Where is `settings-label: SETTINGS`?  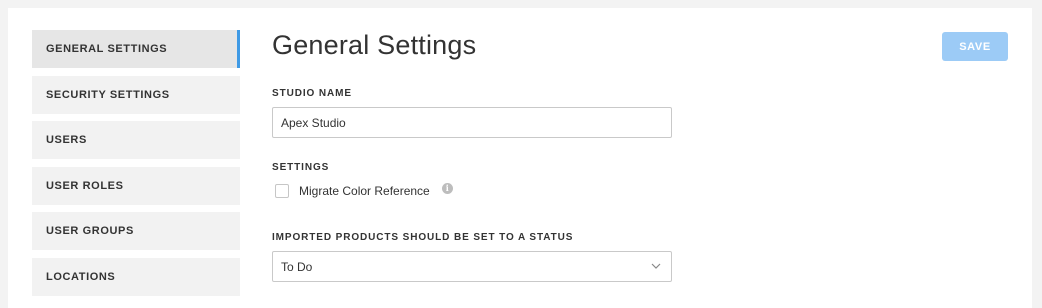
settings-label: SETTINGS is located at coordinates (301, 167).